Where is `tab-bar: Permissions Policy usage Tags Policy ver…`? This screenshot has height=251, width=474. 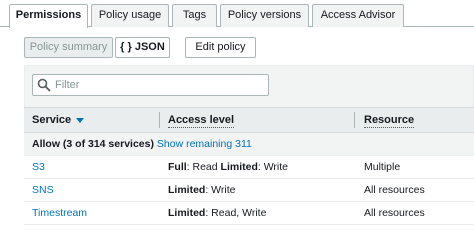
tab-bar: Permissions Policy usage Tags Policy ver… is located at coordinates (237, 14).